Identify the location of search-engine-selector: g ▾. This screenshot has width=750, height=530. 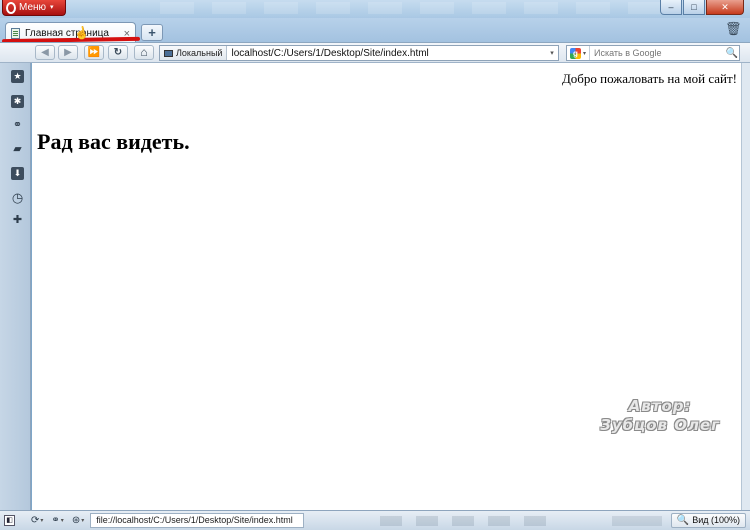
(579, 53).